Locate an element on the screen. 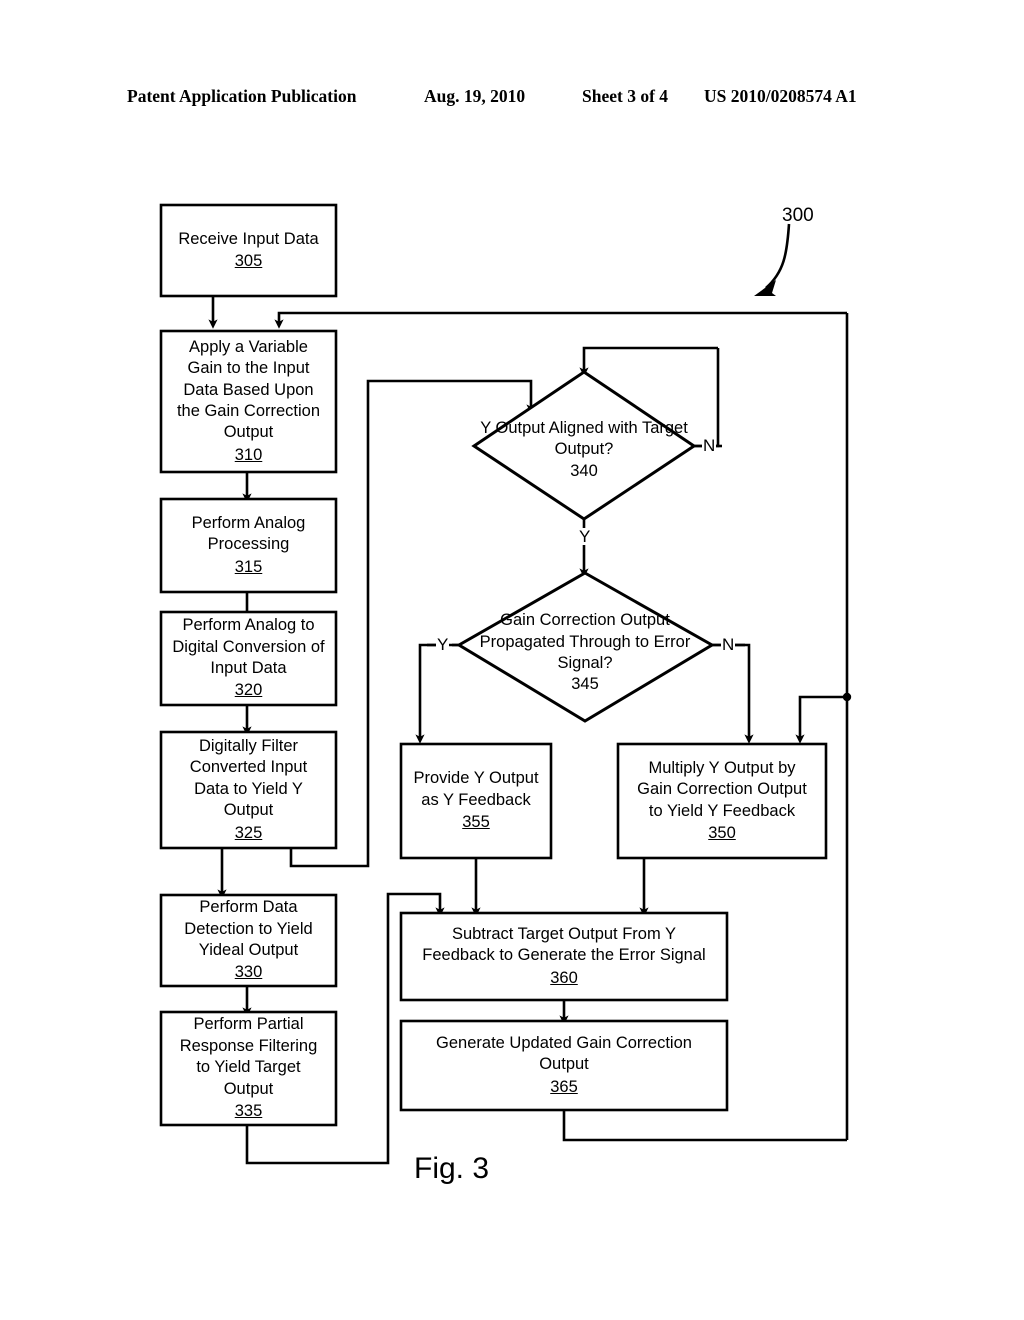  connector-decision-340-no is located at coordinates (707, 398).